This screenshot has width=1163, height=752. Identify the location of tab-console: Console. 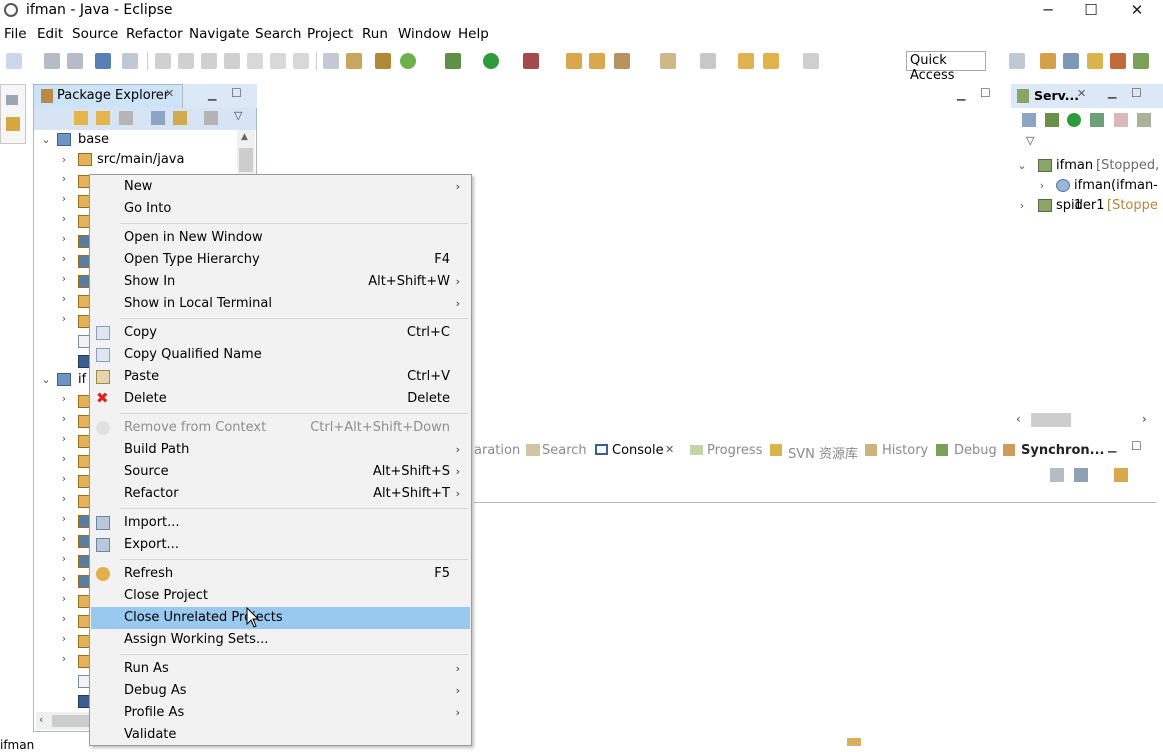
(638, 450).